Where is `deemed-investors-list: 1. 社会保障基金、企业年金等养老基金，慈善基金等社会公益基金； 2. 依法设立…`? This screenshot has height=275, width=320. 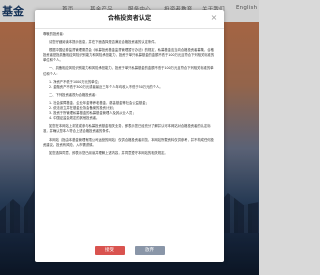
deemed-investors-list: 1. 社会保障基金、企业年金等养老基金，慈善基金等社会公益基金； 2. 依法设立… is located at coordinates (129, 111).